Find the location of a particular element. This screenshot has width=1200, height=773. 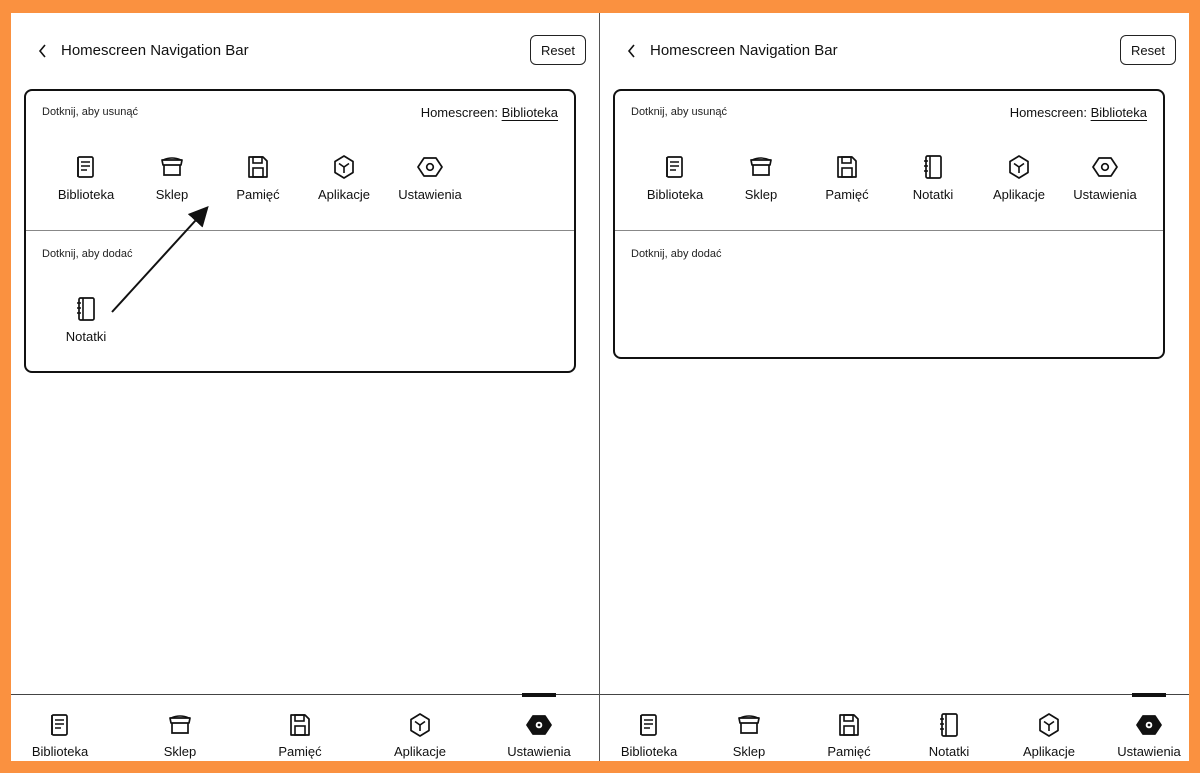

tab-notatki: Notatki is located at coordinates (949, 728).